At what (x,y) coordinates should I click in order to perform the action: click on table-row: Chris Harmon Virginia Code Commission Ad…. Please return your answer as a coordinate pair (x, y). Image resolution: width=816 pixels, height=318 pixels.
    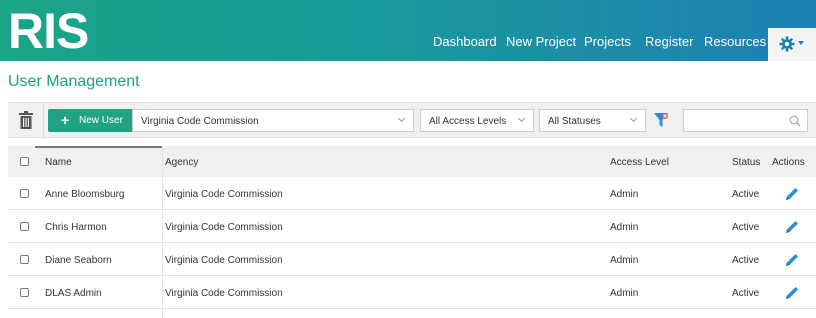
    Looking at the image, I should click on (412, 226).